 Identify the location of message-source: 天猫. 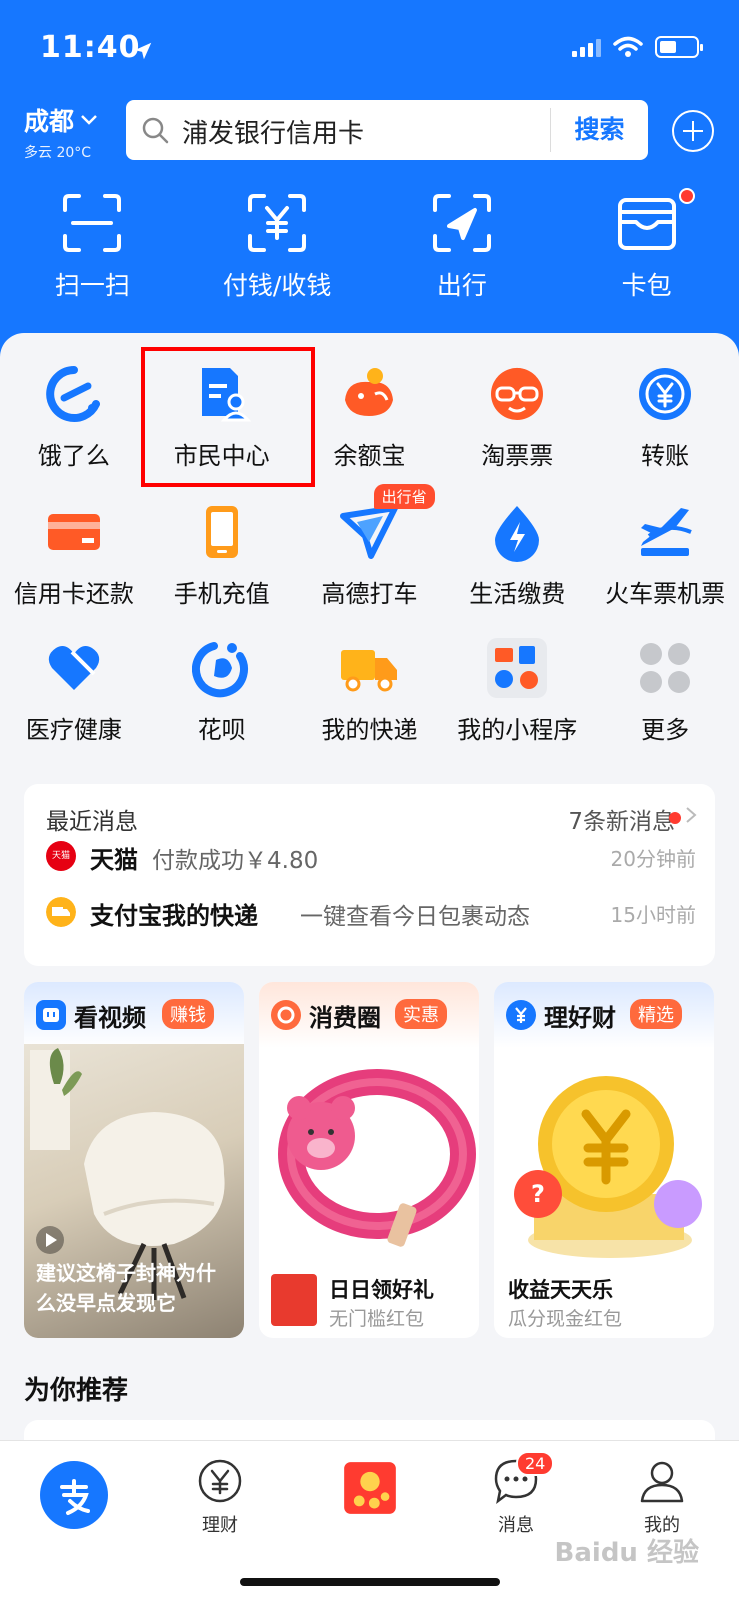
(114, 860).